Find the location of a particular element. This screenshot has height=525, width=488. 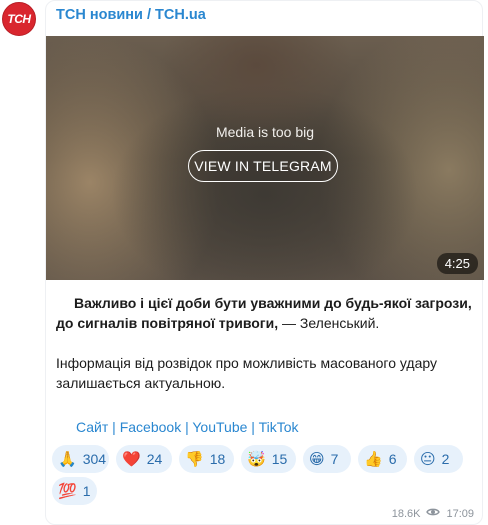

view-in-telegram-button: VIEW IN TELEGRAM is located at coordinates (263, 166).